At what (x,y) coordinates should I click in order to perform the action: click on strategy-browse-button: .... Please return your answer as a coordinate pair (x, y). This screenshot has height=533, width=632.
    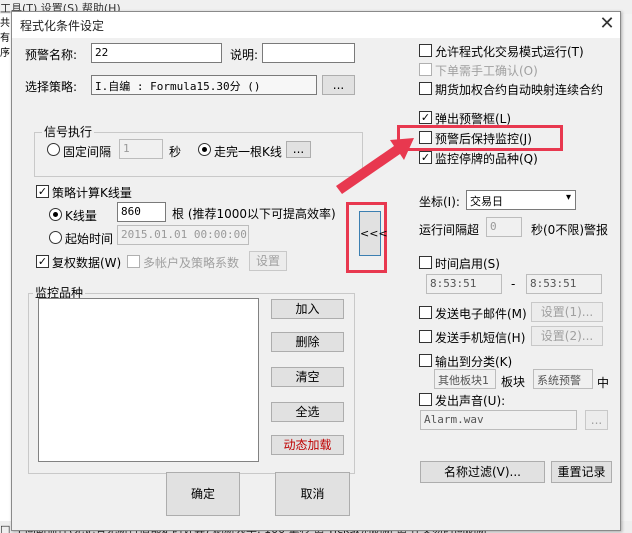
    Looking at the image, I should click on (338, 85).